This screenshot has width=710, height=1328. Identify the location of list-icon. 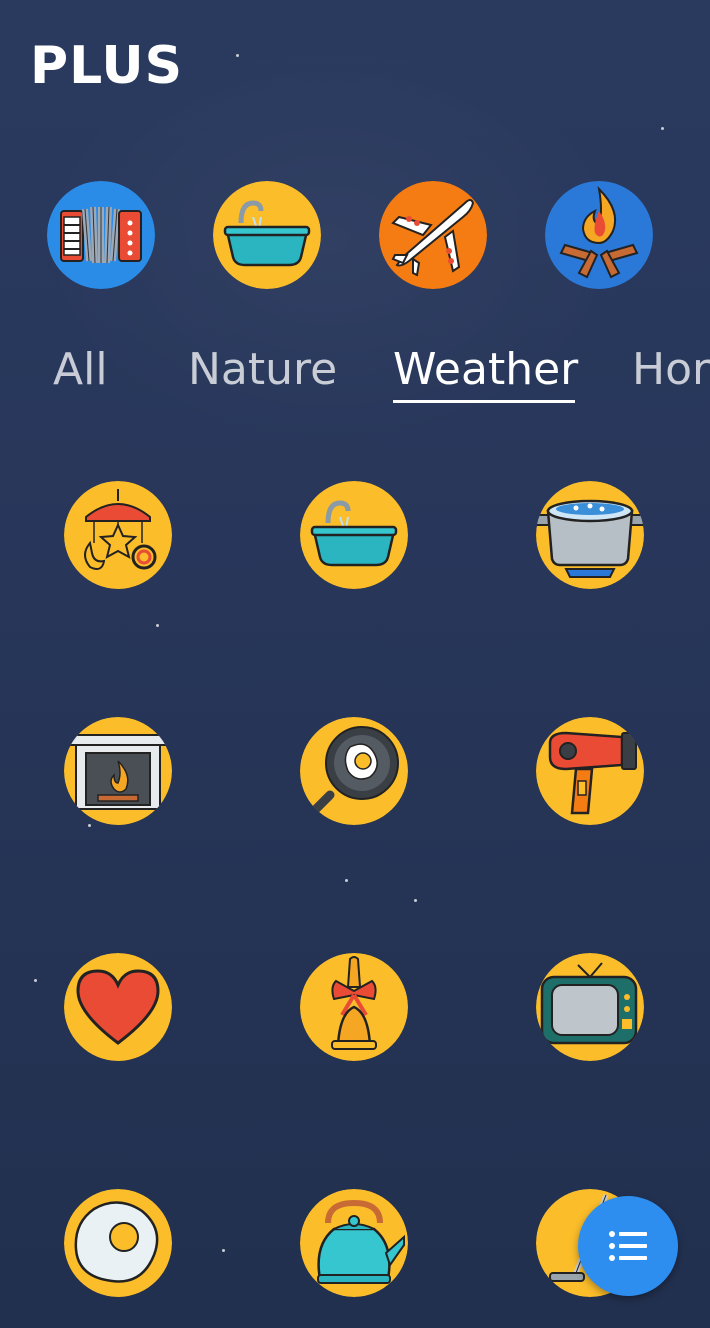
(628, 1246).